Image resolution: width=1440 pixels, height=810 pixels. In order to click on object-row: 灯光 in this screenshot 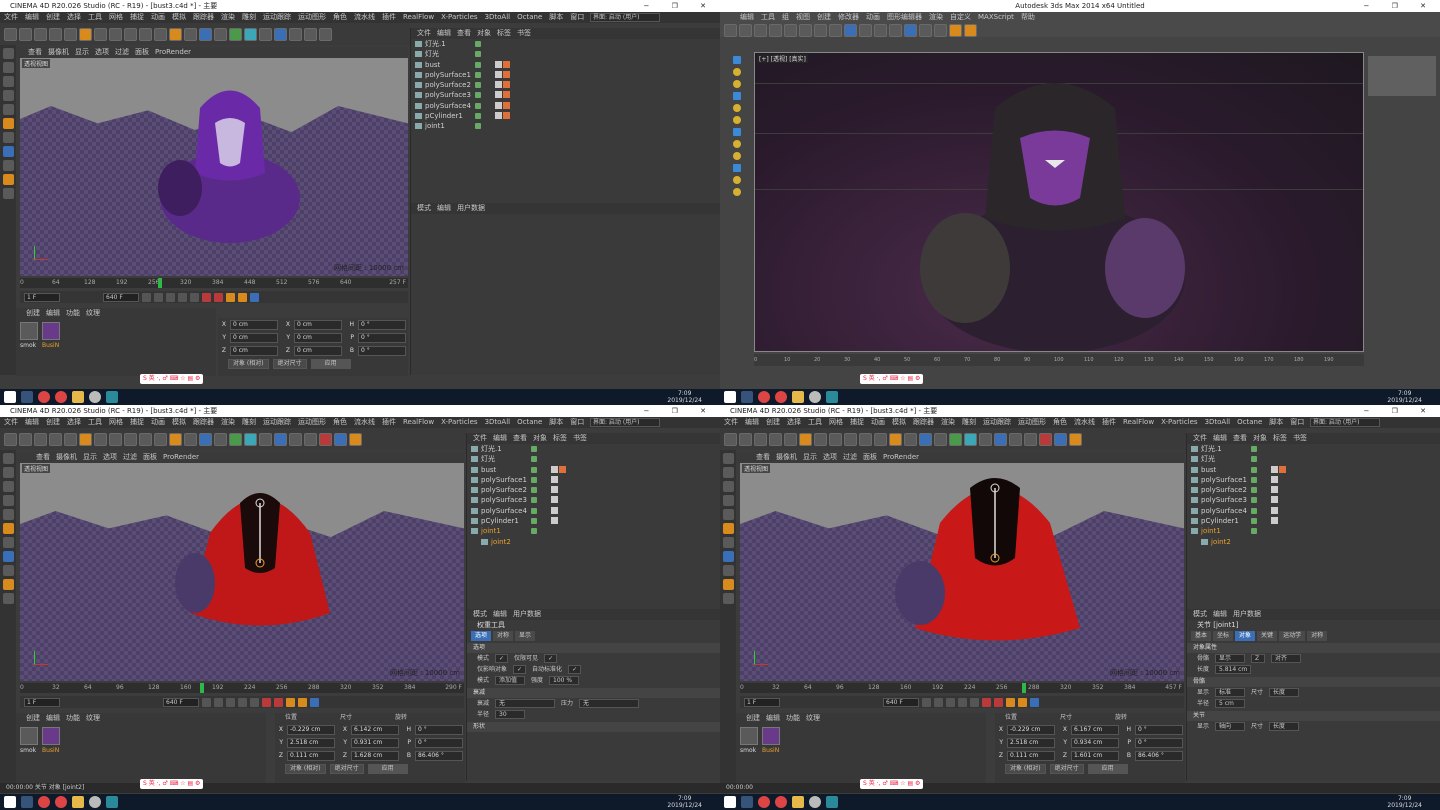, I will do `click(1313, 459)`.